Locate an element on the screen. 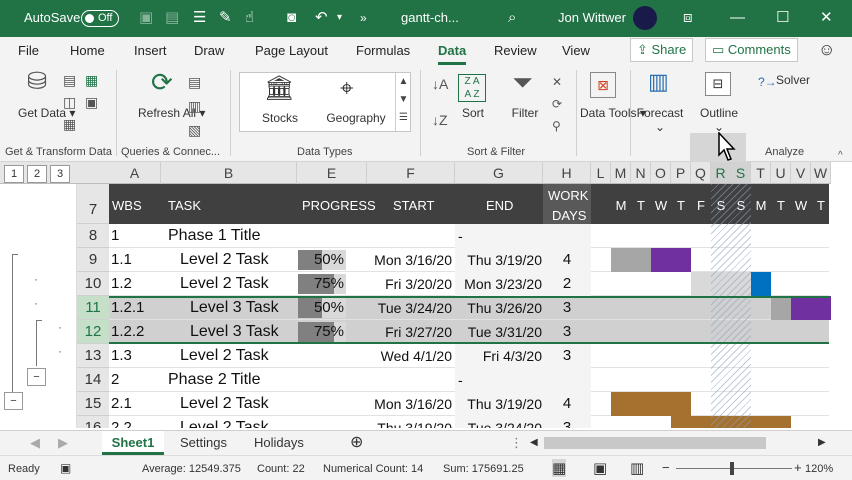 The height and width of the screenshot is (480, 852). zoom-in-icon: + is located at coordinates (798, 467).